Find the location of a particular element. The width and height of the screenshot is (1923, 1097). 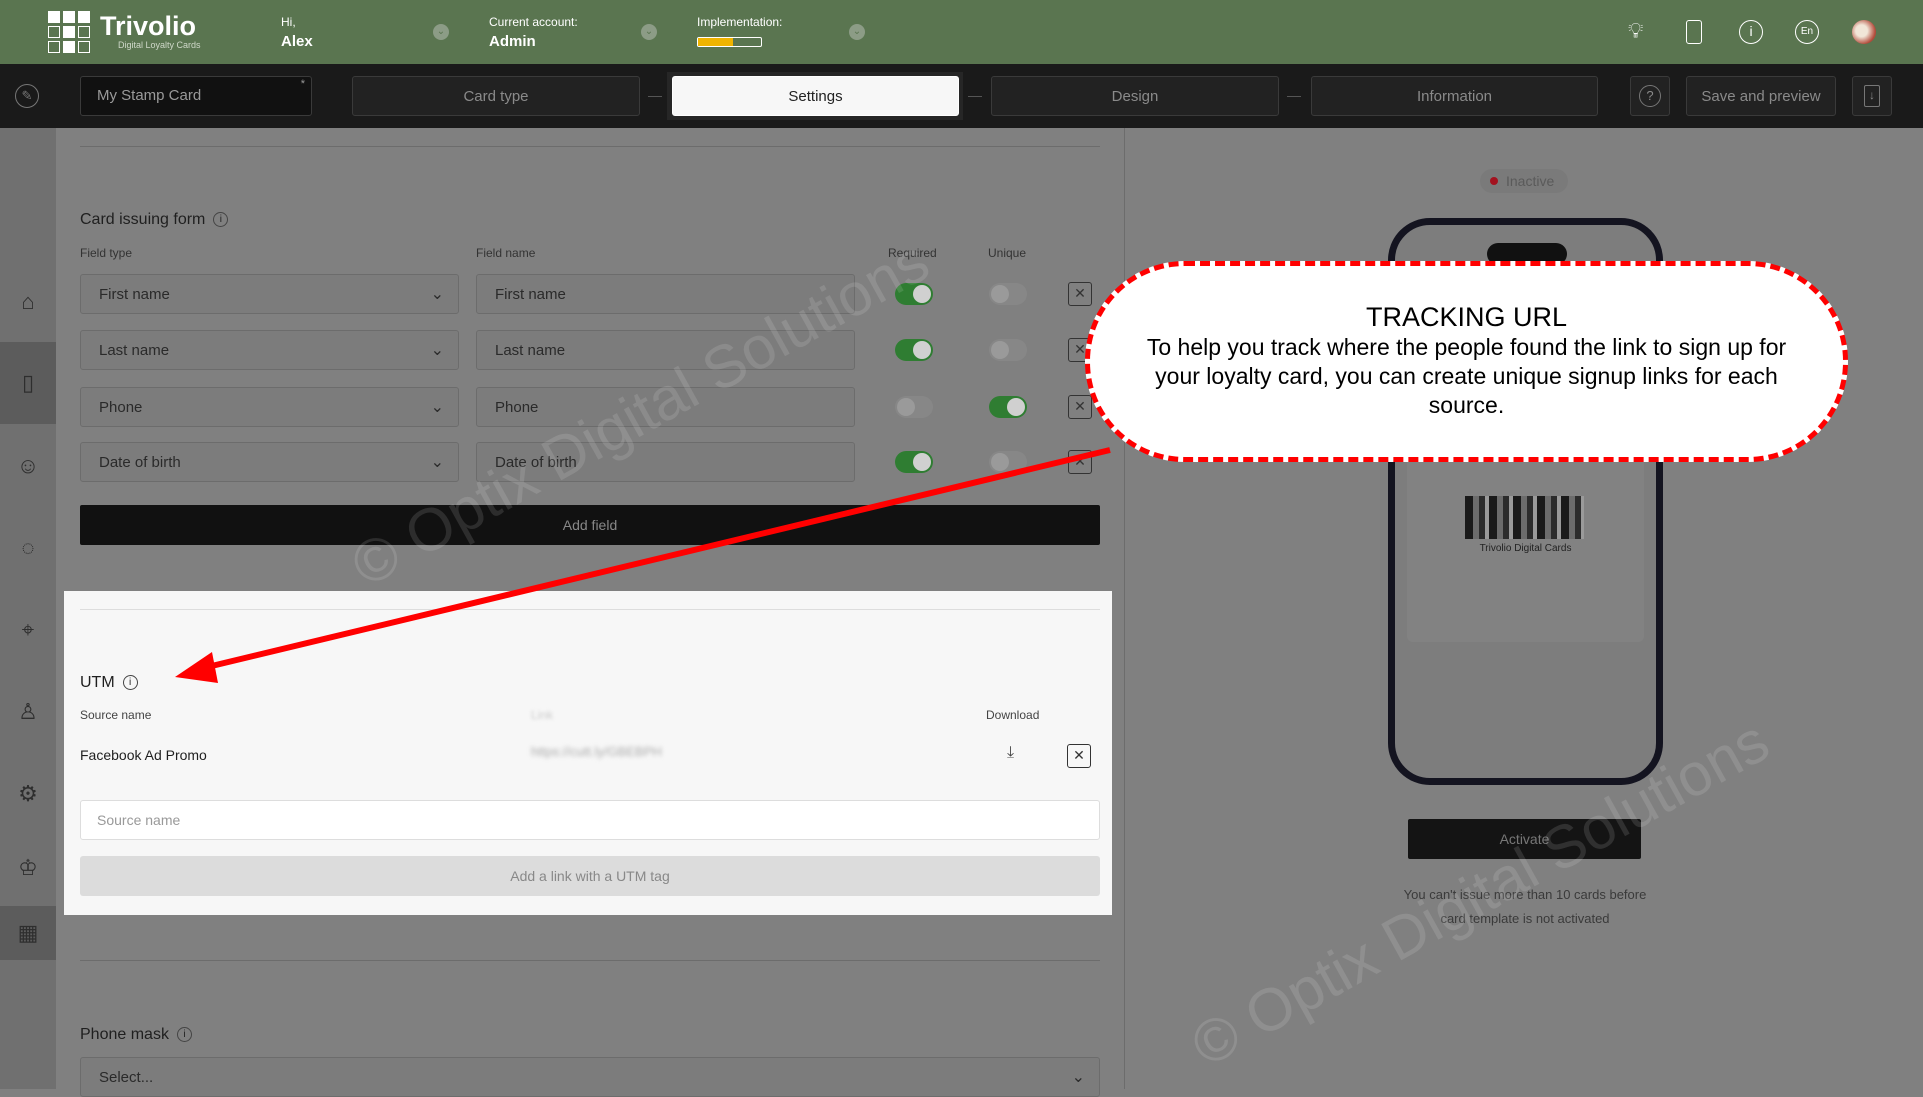

annotation-arrow is located at coordinates (643, 565).